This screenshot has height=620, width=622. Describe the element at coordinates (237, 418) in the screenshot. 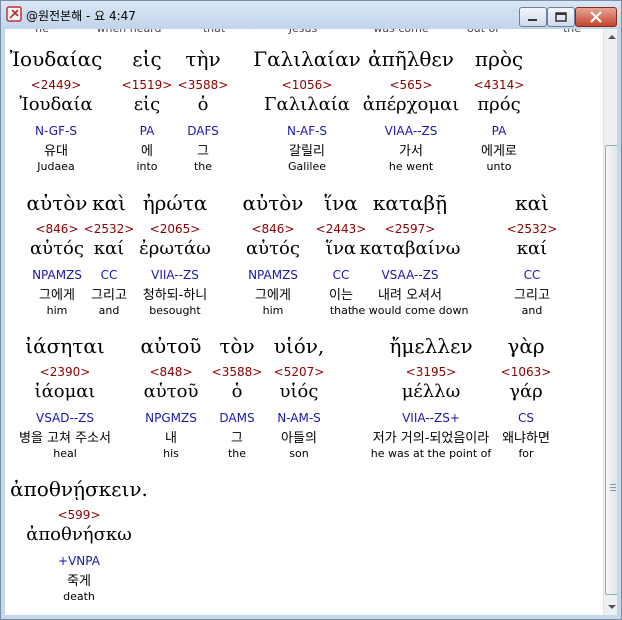

I see `parsing-code: DAMS` at that location.